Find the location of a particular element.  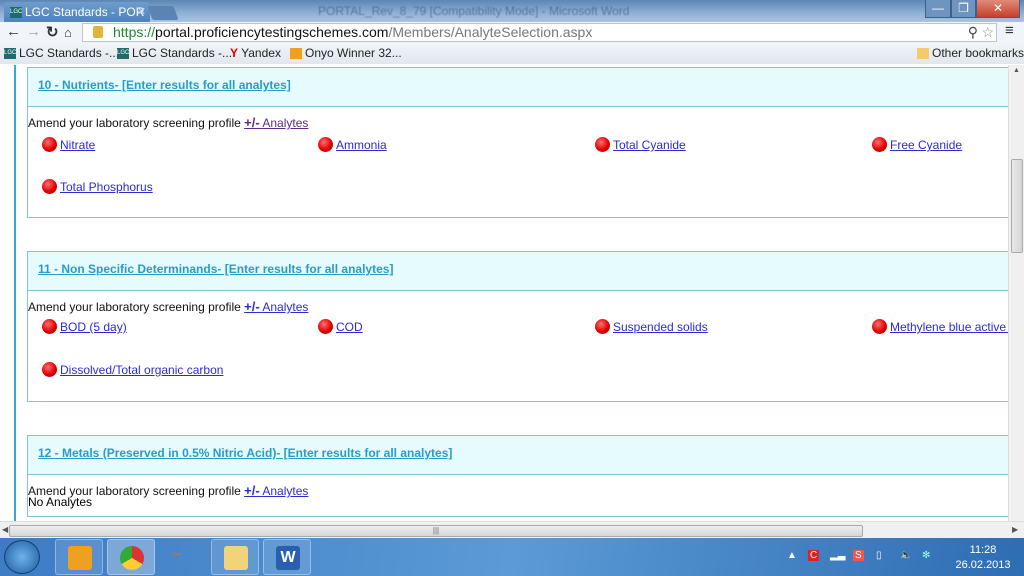

taskbar-chrome is located at coordinates (131, 557).